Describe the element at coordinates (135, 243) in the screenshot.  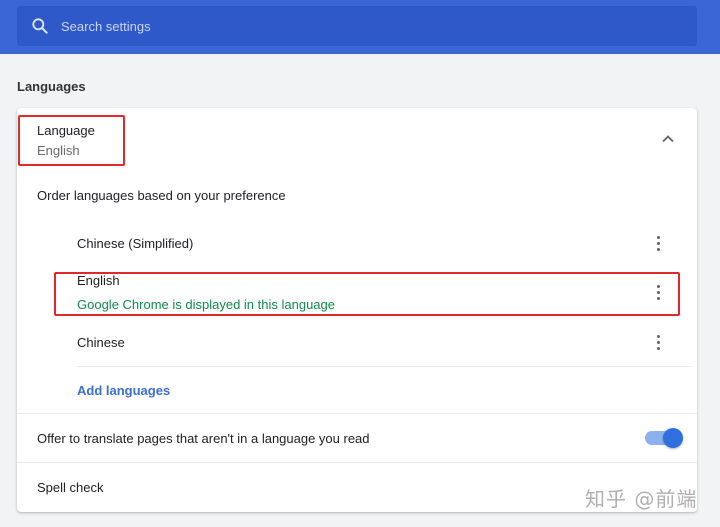
I see `language-item-name: Chinese (Simplified)` at that location.